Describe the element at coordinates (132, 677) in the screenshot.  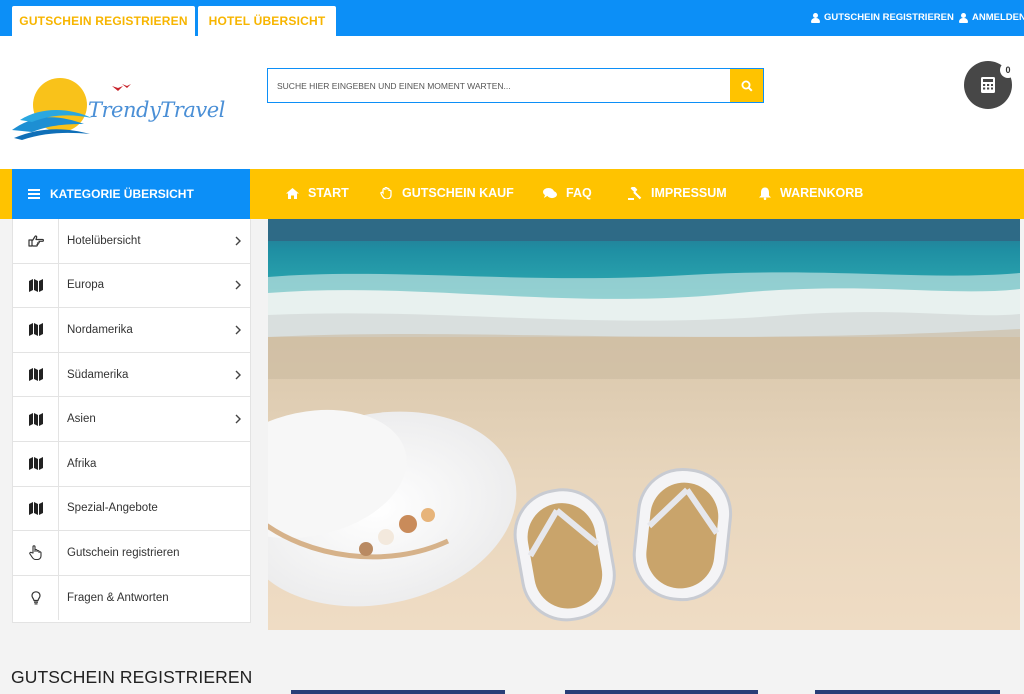
I see `section-title: GUTSCHEIN REGISTRIEREN` at that location.